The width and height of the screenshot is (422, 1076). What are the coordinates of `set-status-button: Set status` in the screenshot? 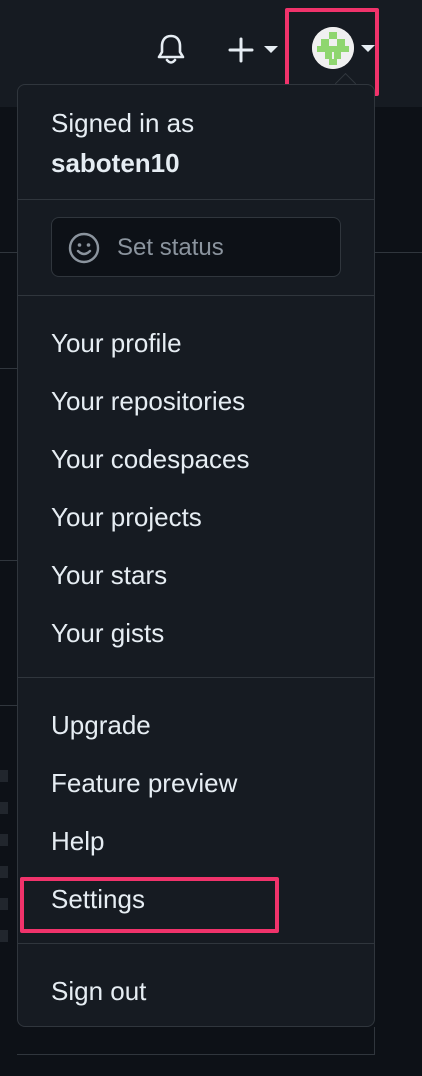 It's located at (196, 247).